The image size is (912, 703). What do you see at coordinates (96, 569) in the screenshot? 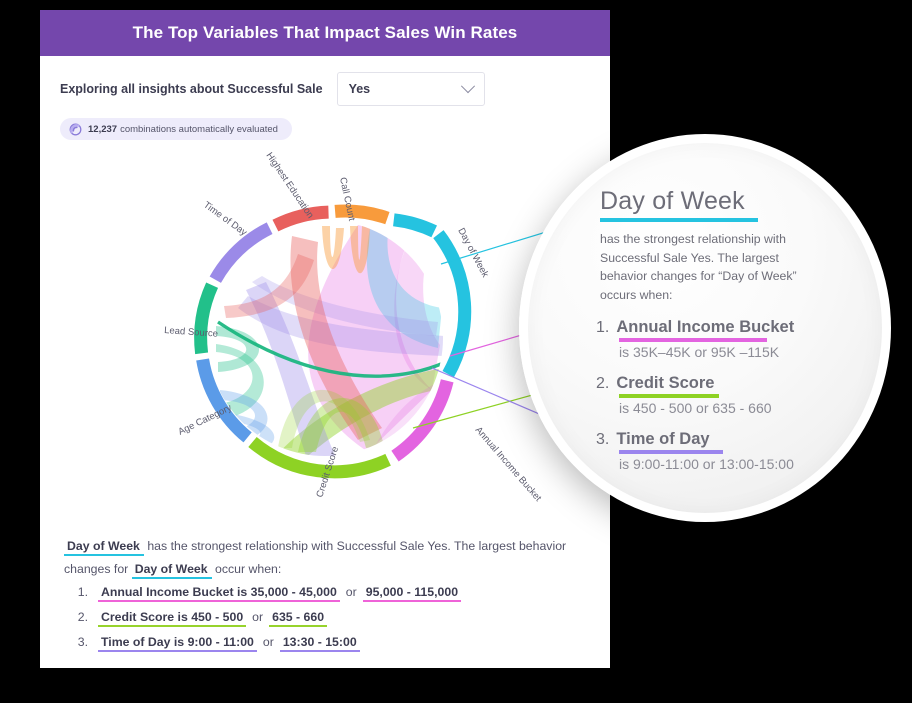
I see `insight-lead-2a: changes for` at bounding box center [96, 569].